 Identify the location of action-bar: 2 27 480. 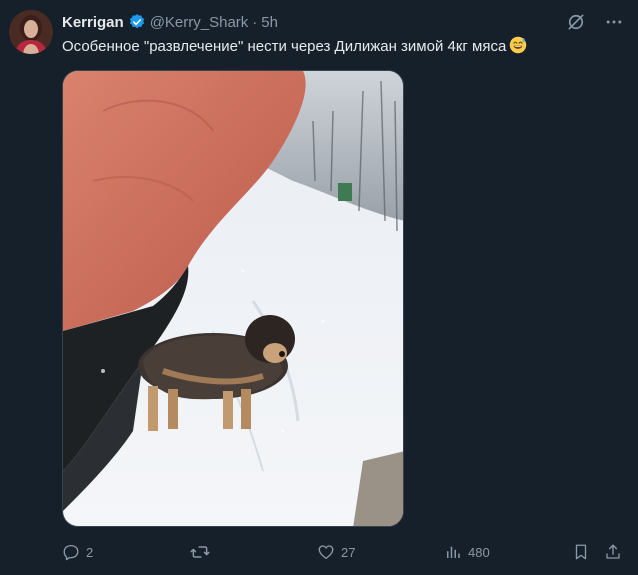
(346, 552).